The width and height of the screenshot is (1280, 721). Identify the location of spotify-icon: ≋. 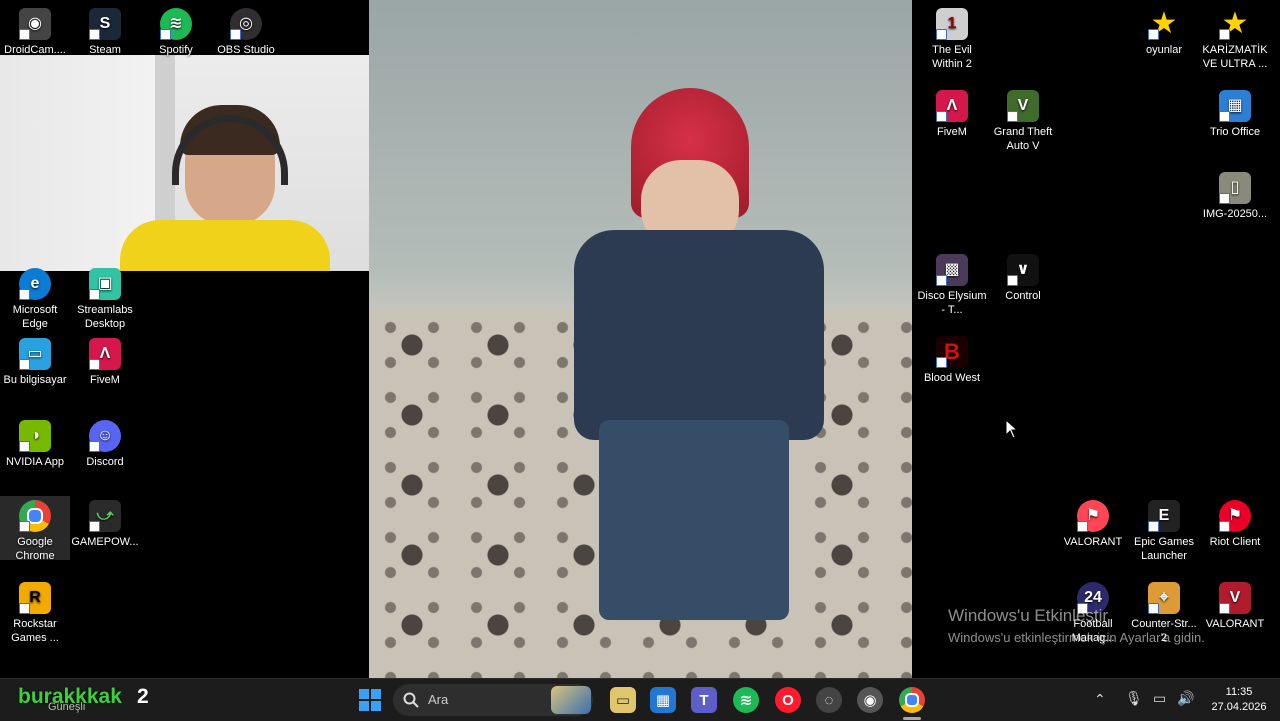
(176, 24).